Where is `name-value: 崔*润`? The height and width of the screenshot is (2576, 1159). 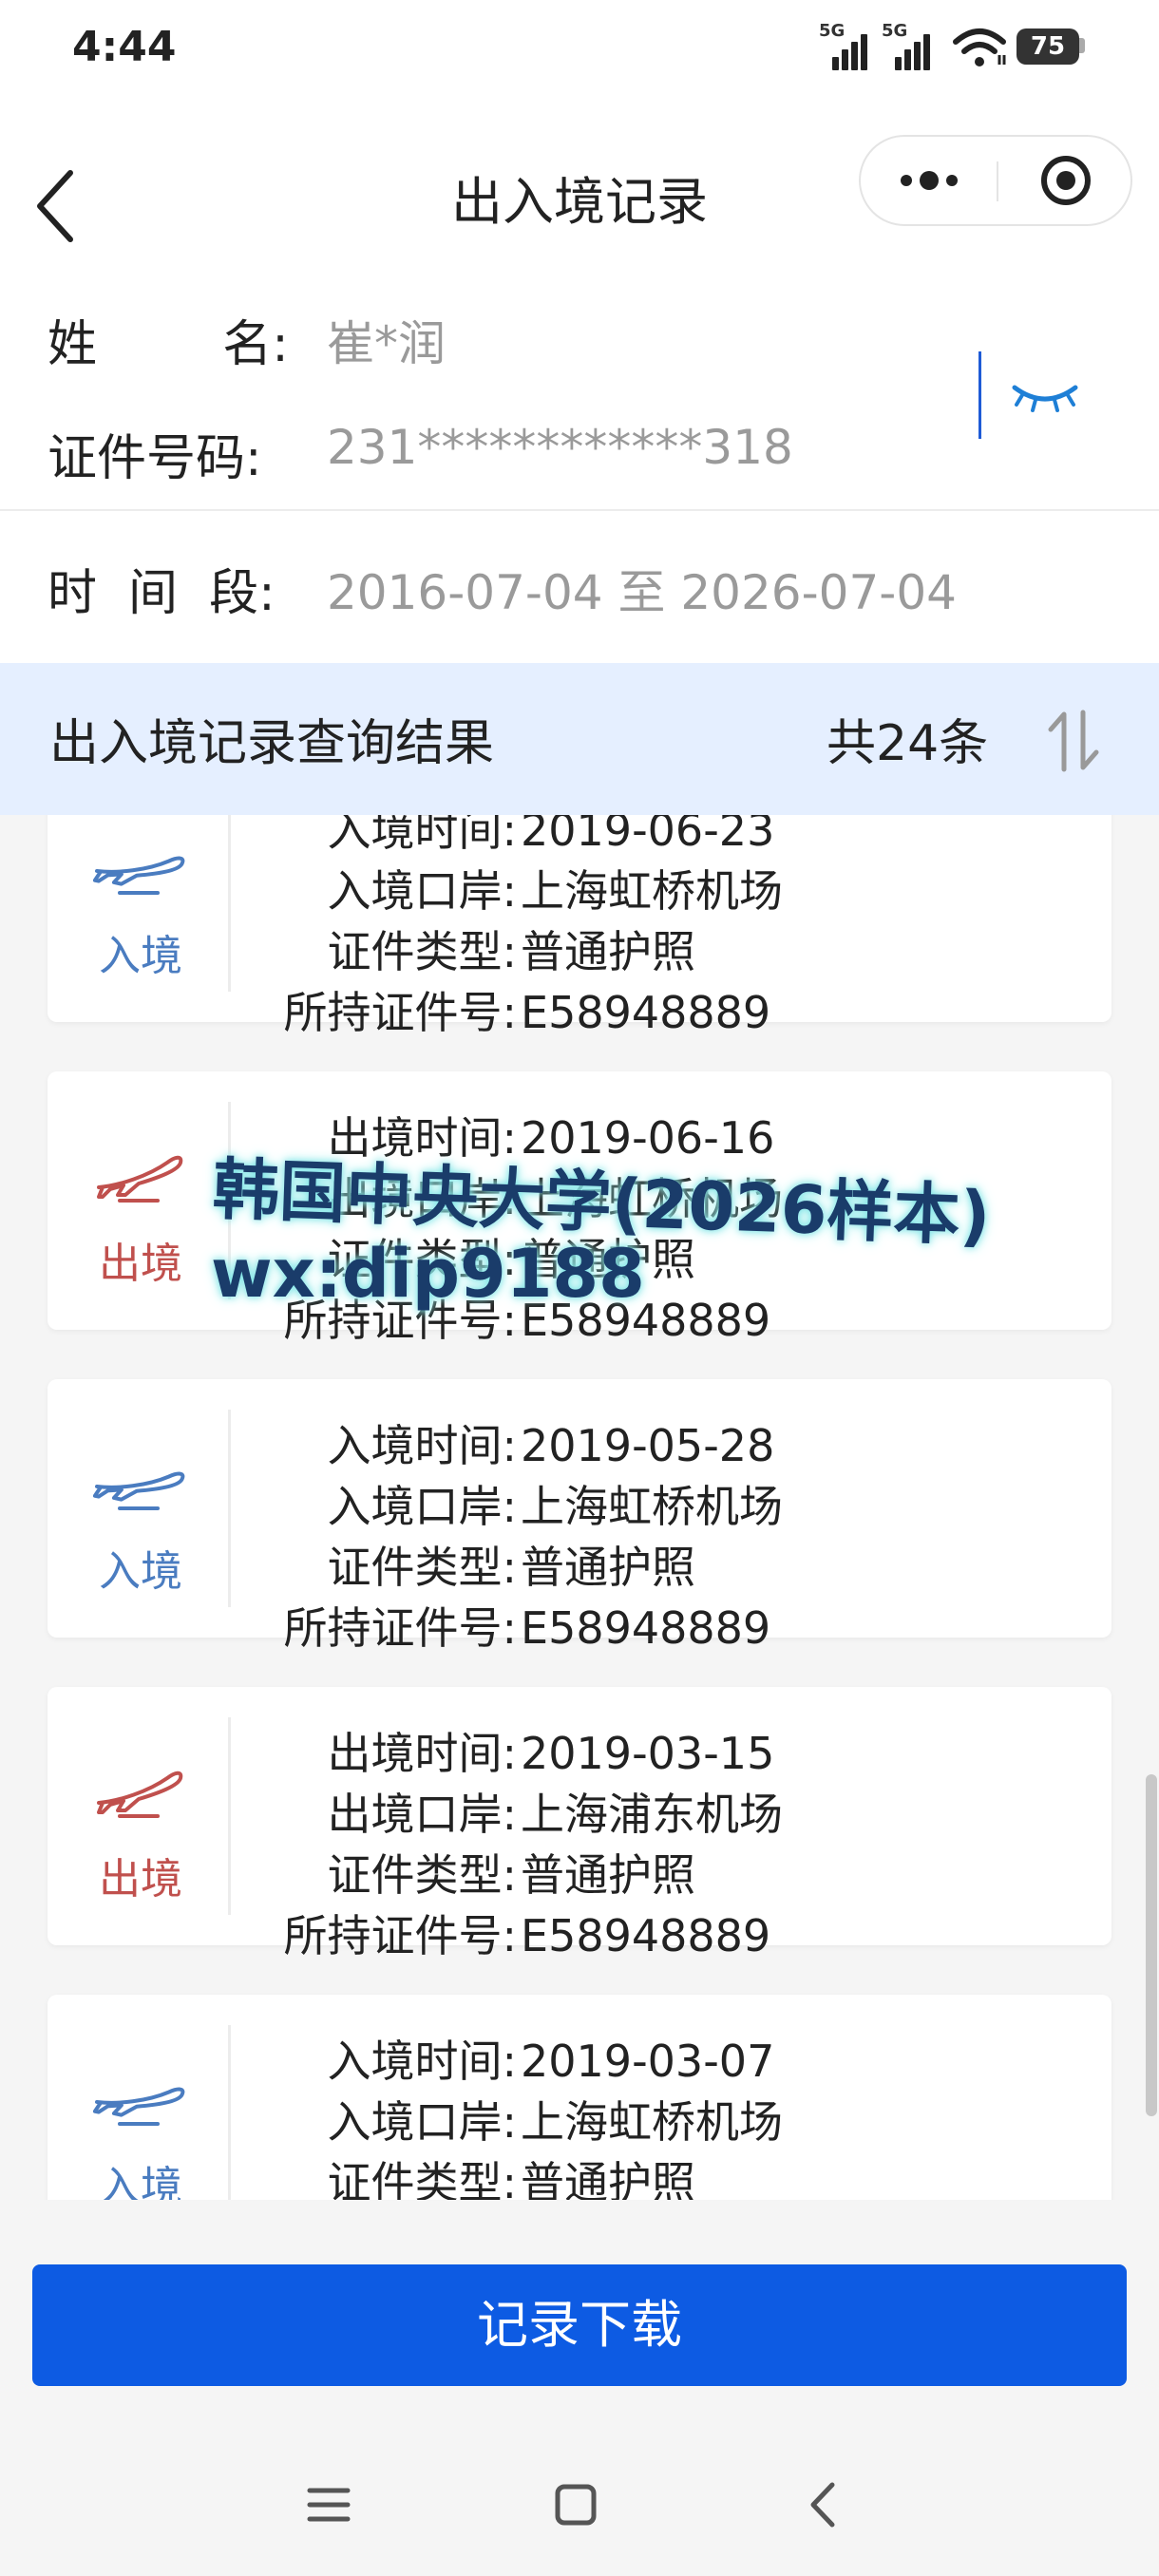 name-value: 崔*润 is located at coordinates (386, 343).